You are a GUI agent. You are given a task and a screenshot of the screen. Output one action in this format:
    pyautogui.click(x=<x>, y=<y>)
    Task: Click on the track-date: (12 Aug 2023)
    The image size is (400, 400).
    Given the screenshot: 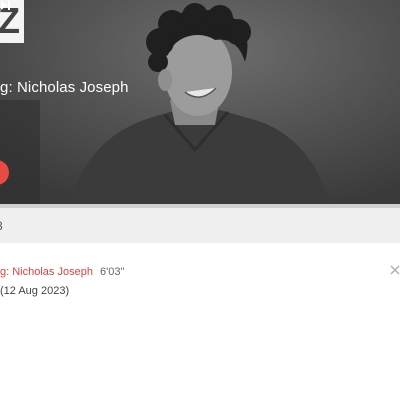 What is the action you would take?
    pyautogui.click(x=35, y=291)
    